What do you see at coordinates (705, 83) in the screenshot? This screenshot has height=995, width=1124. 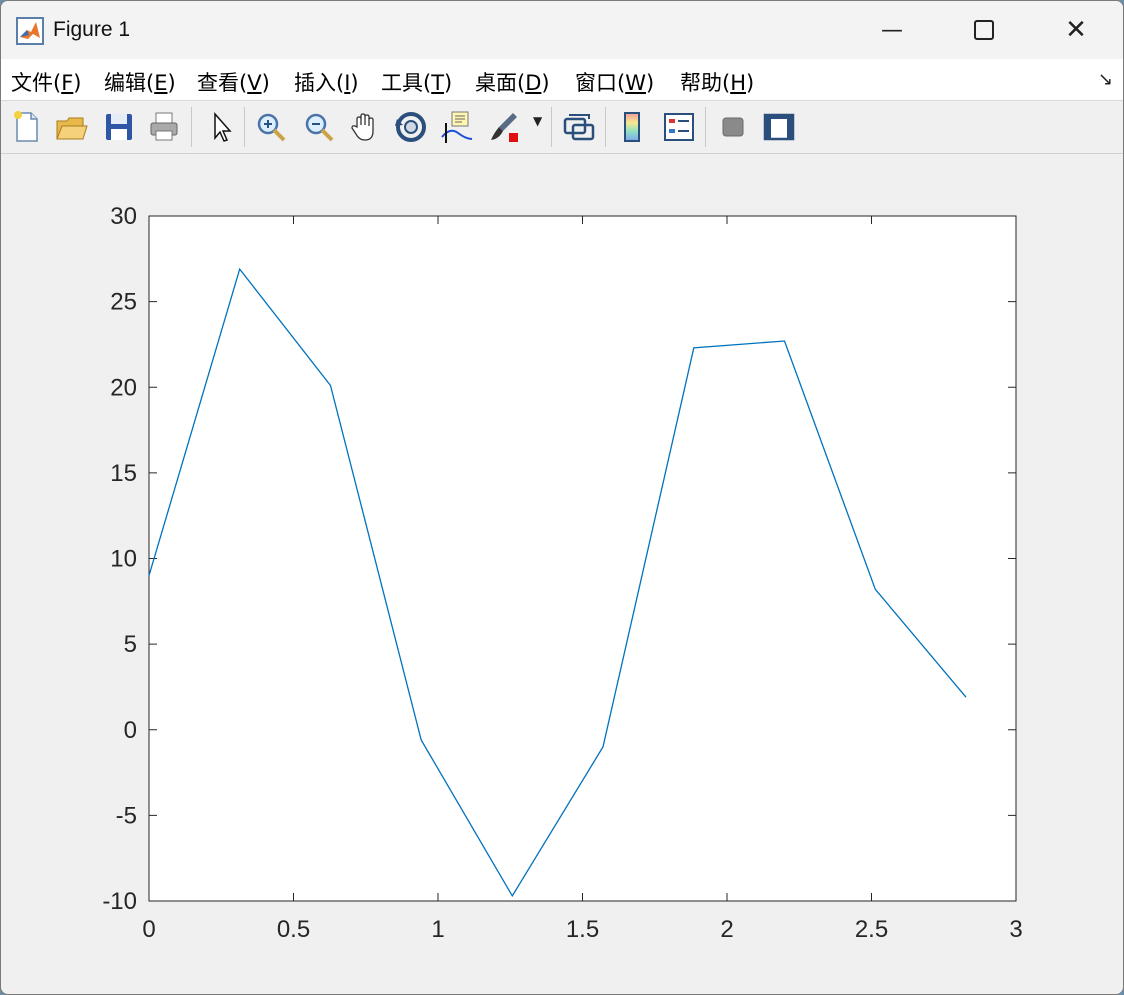 I see `menu-label: 帮助(` at bounding box center [705, 83].